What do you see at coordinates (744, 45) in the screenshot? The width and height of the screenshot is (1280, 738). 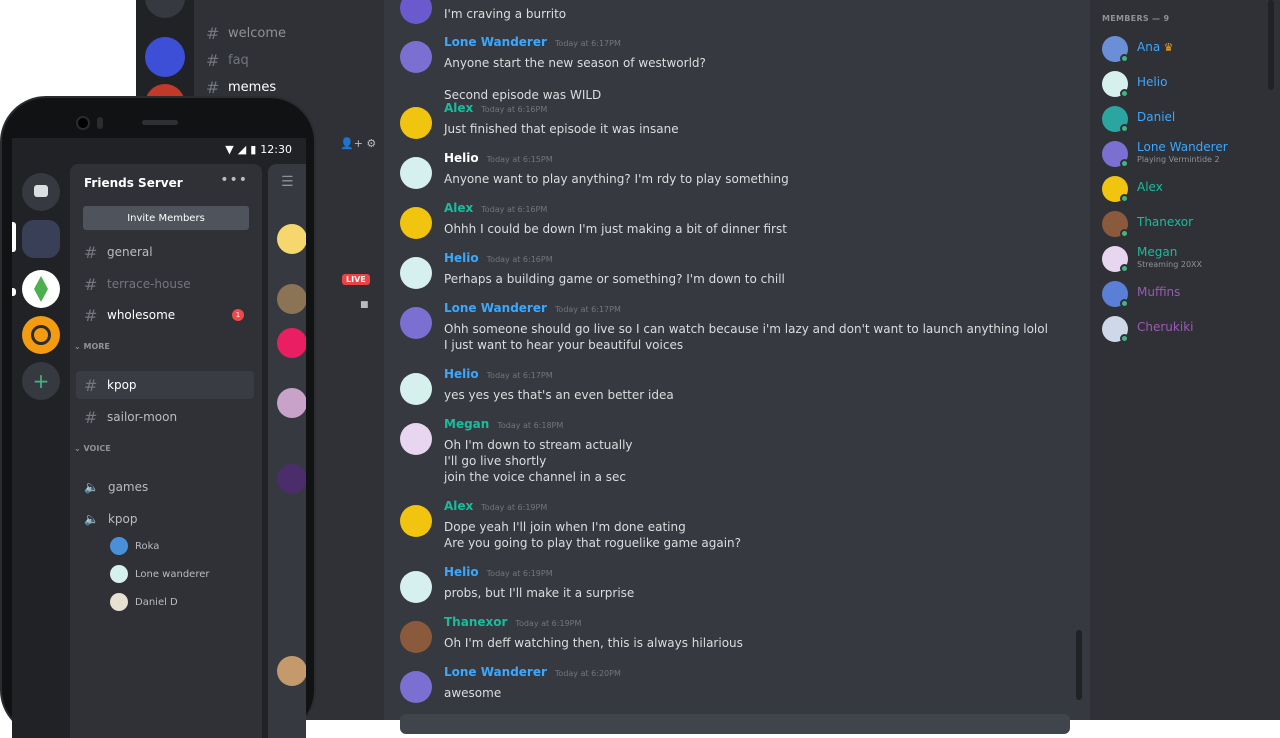 I see `message-header: Lone Wanderer Today at 6:17PM` at bounding box center [744, 45].